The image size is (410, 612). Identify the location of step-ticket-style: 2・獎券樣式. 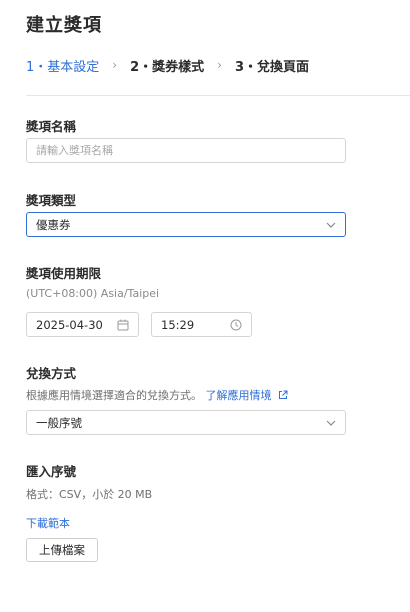
(167, 65).